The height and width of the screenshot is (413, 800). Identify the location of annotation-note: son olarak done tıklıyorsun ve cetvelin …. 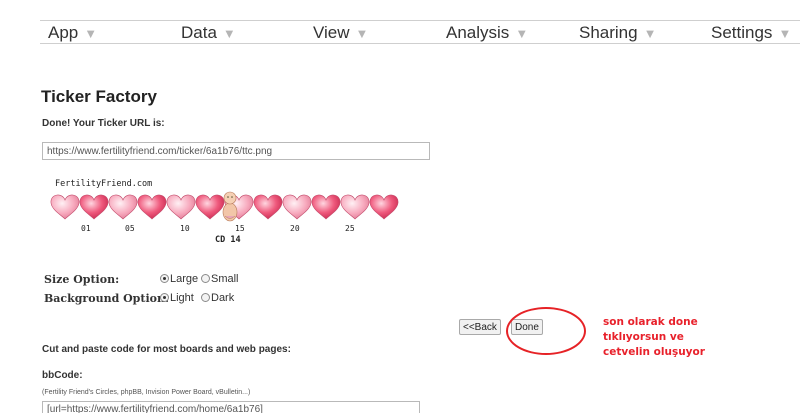
(654, 337).